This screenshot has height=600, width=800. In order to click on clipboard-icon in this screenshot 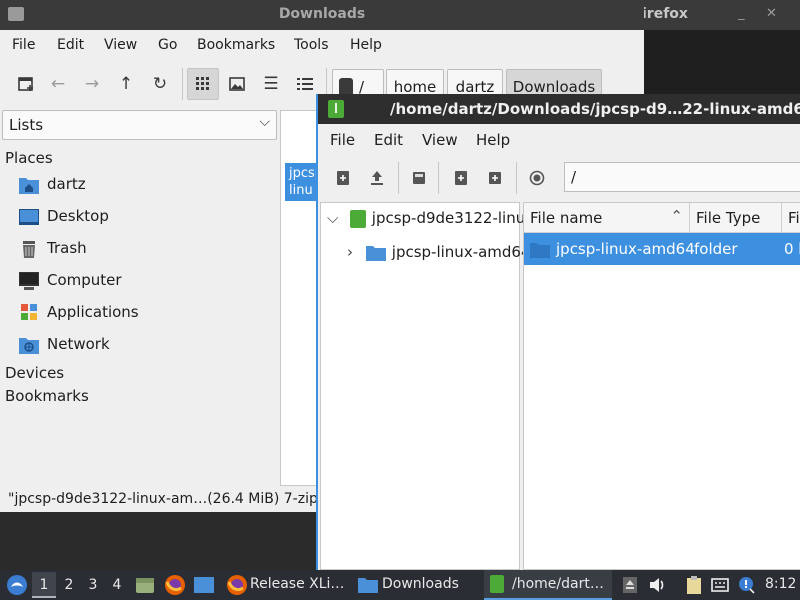, I will do `click(694, 585)`.